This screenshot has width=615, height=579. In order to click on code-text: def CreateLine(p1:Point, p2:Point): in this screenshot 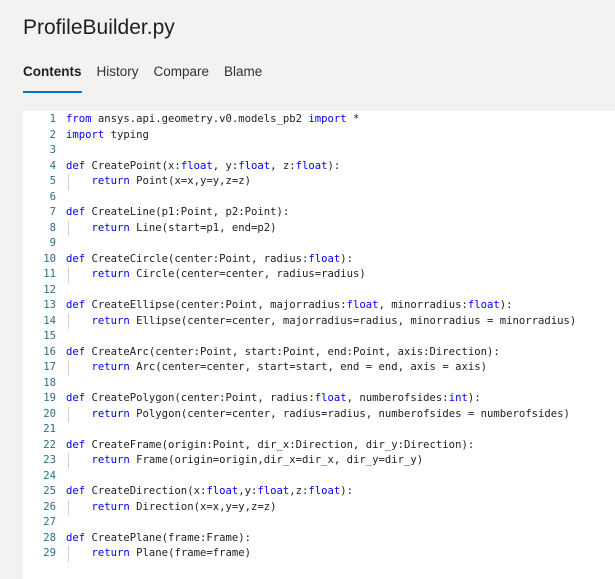, I will do `click(178, 212)`.